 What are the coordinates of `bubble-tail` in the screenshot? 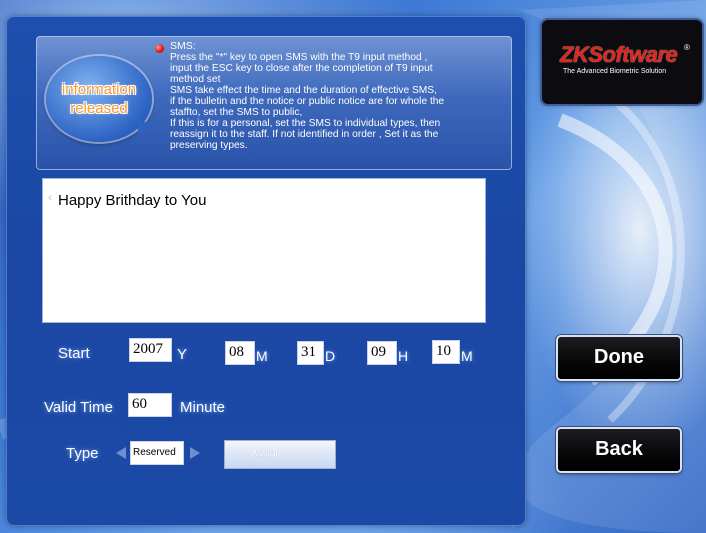 It's located at (145, 126).